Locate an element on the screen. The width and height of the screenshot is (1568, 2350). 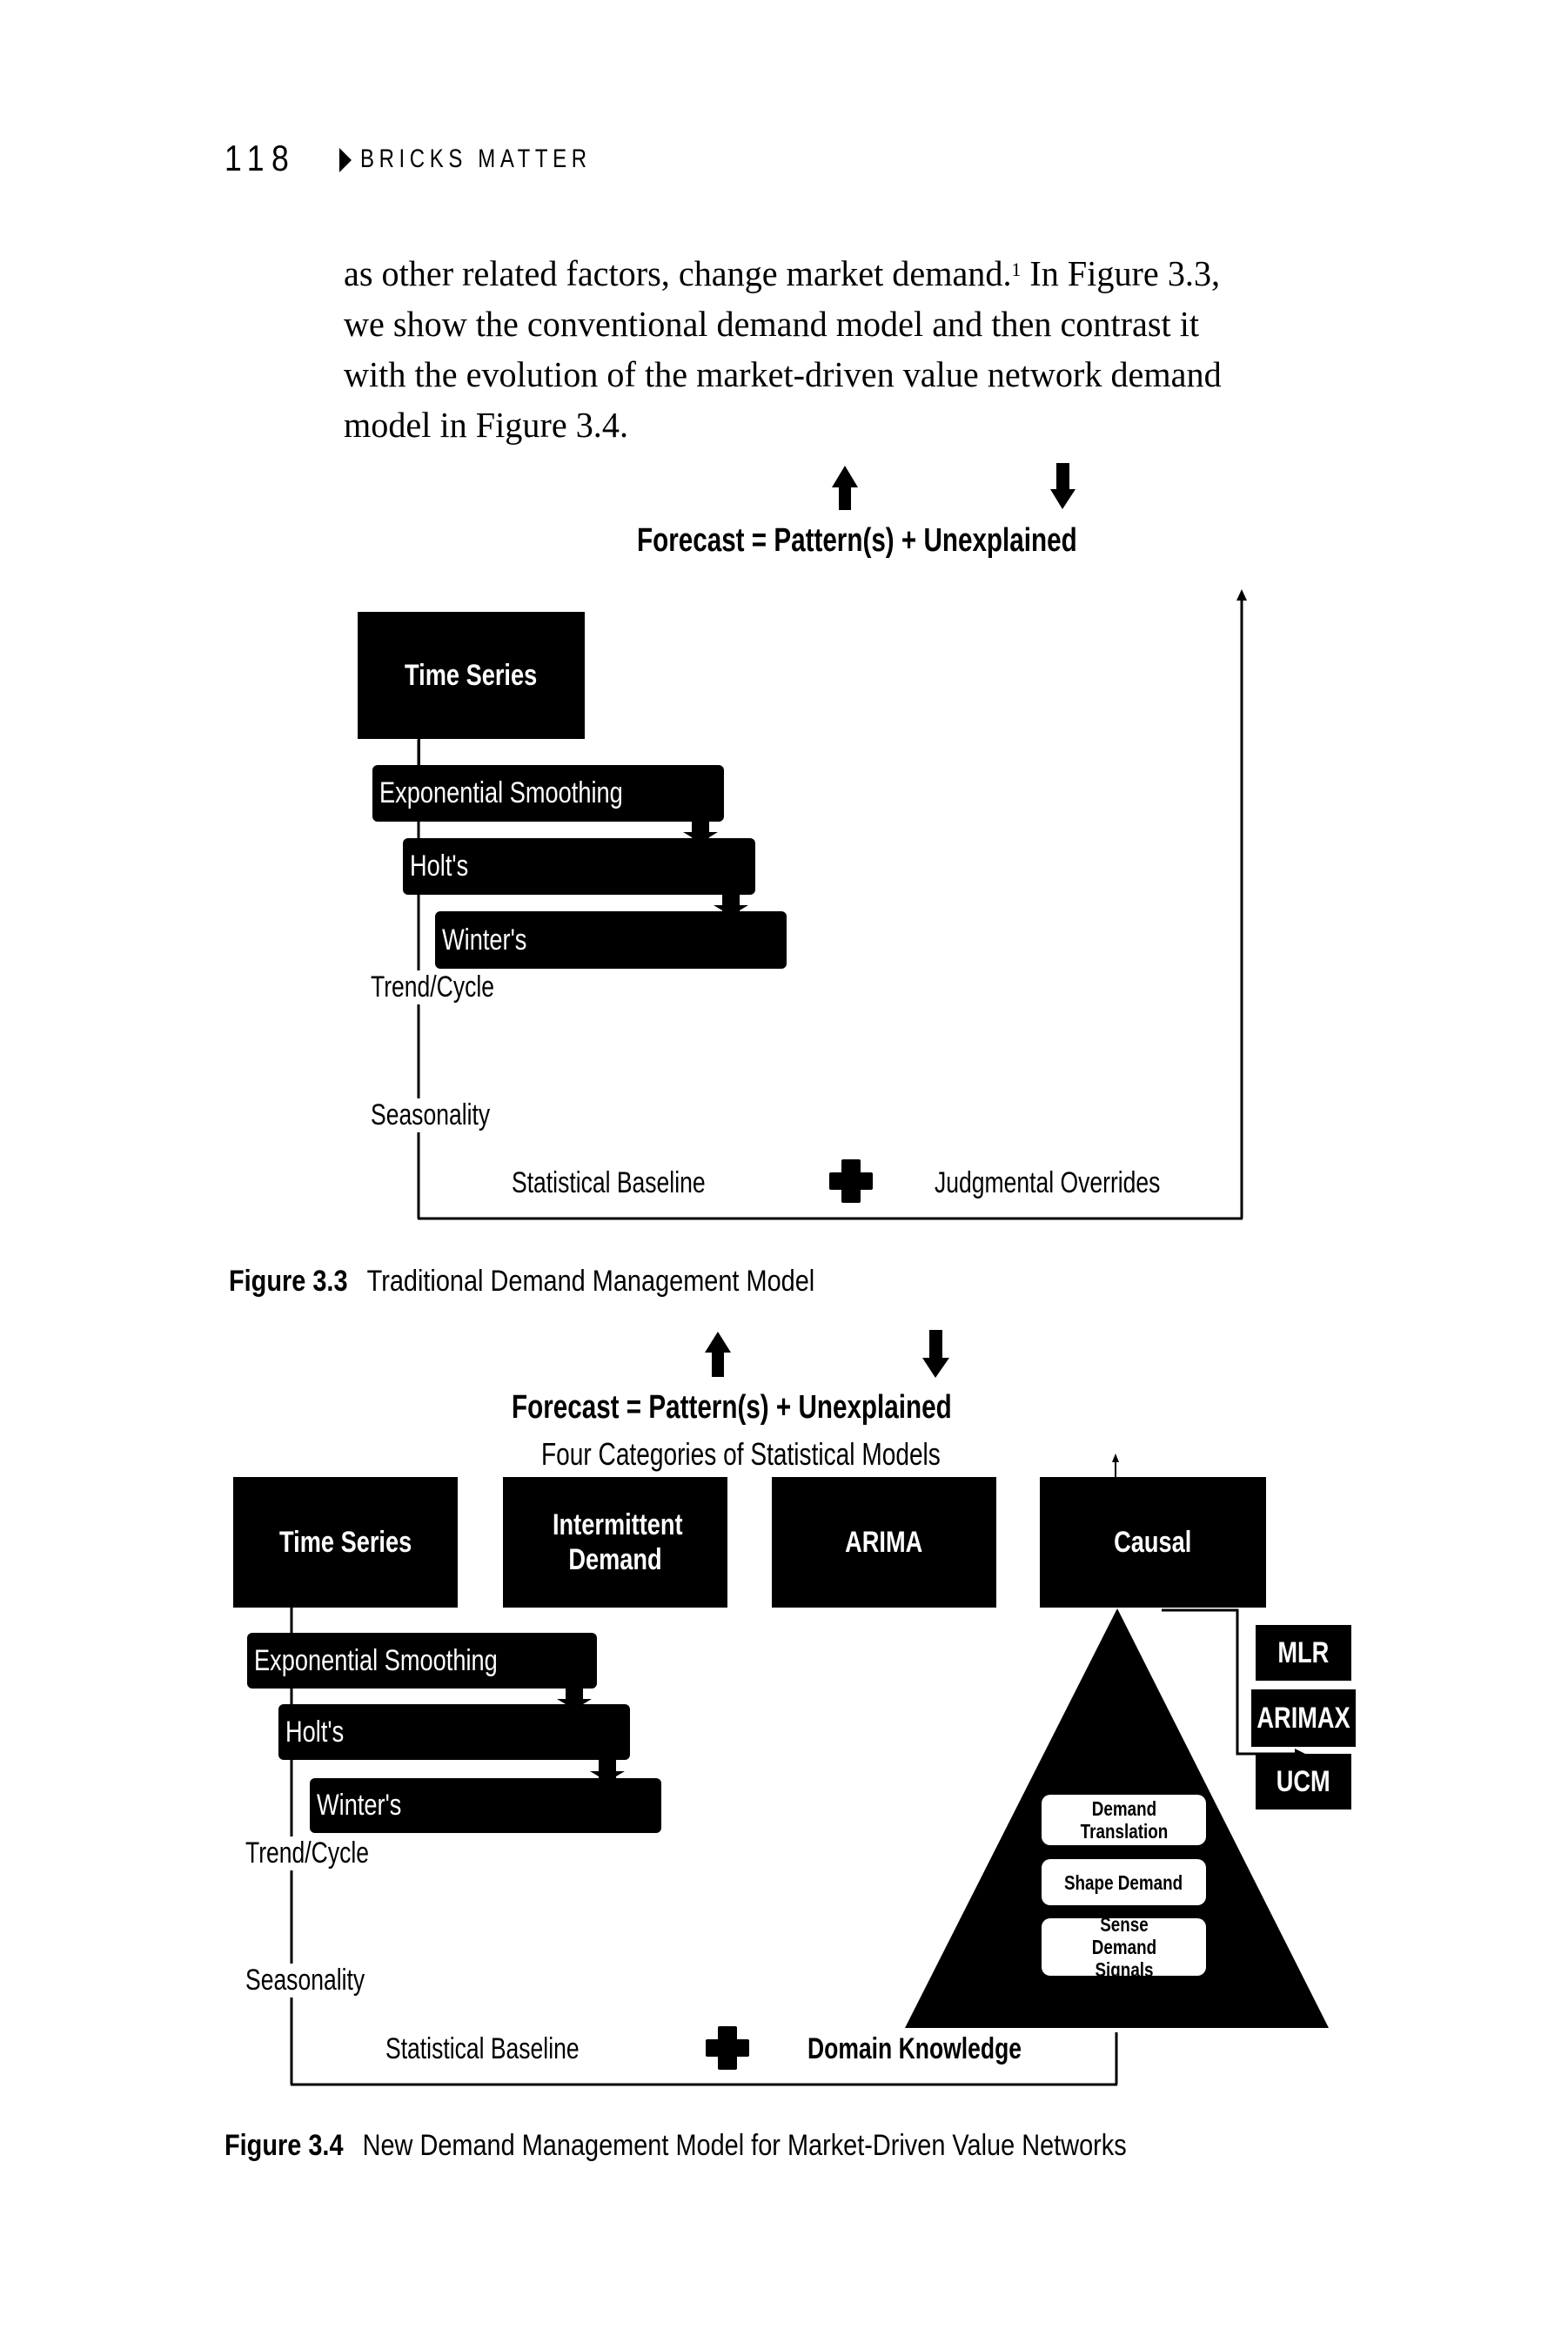
causal-model-ucm: UCM is located at coordinates (1303, 1782).